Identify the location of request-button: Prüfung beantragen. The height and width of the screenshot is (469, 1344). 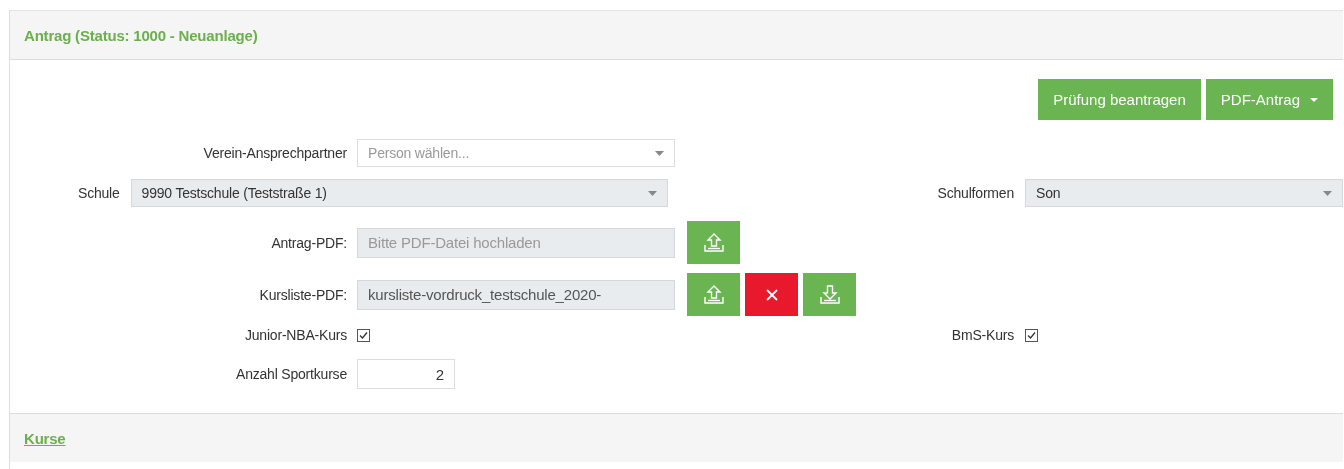
(1119, 99).